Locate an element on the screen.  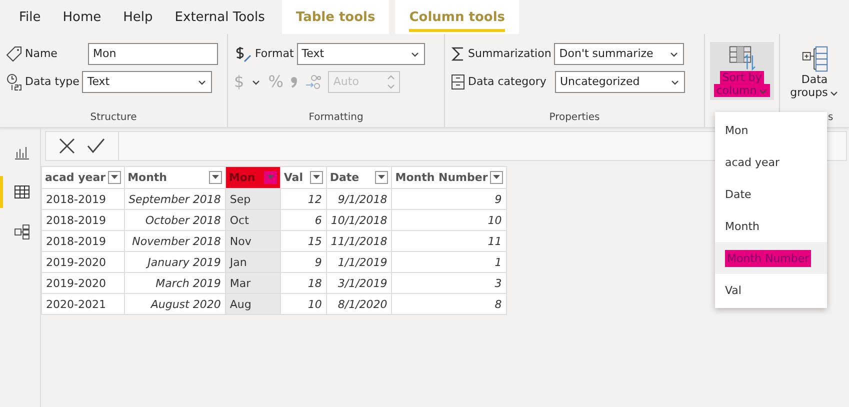
ribbon-tab: External Tools is located at coordinates (220, 17).